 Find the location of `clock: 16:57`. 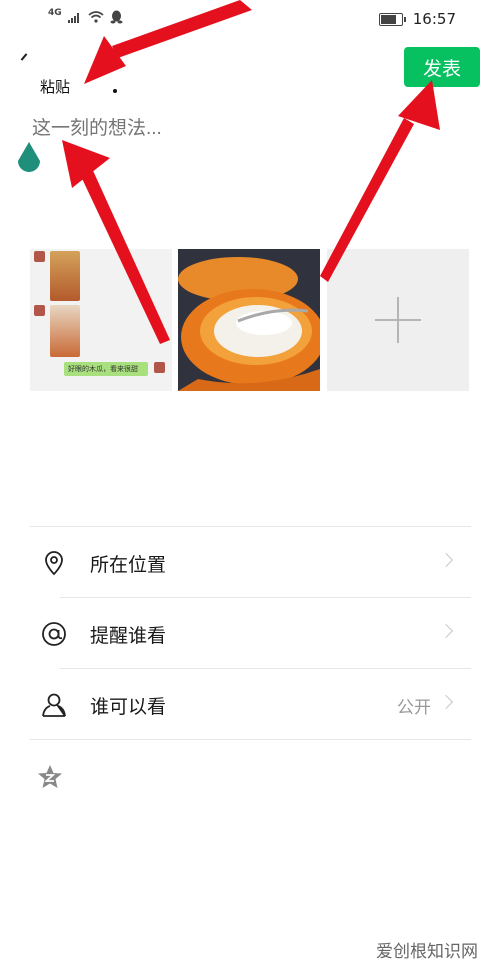

clock: 16:57 is located at coordinates (434, 19).